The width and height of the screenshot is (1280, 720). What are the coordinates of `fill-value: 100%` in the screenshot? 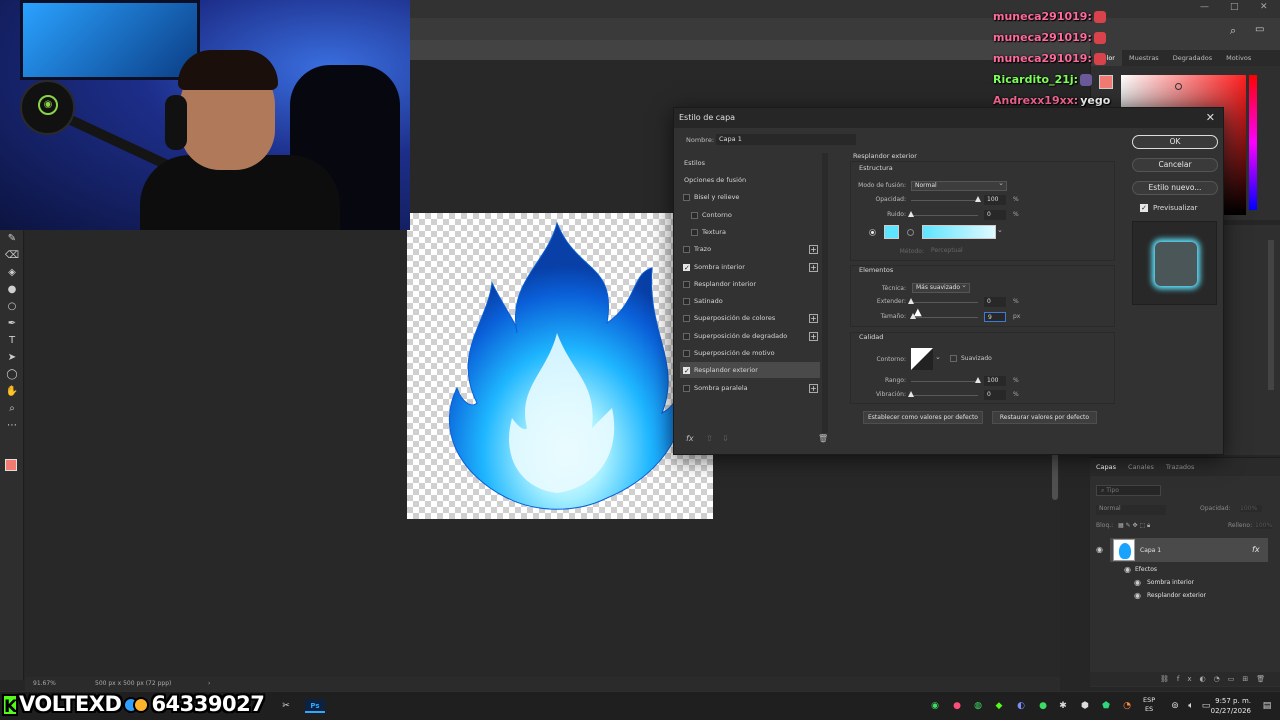 It's located at (1264, 525).